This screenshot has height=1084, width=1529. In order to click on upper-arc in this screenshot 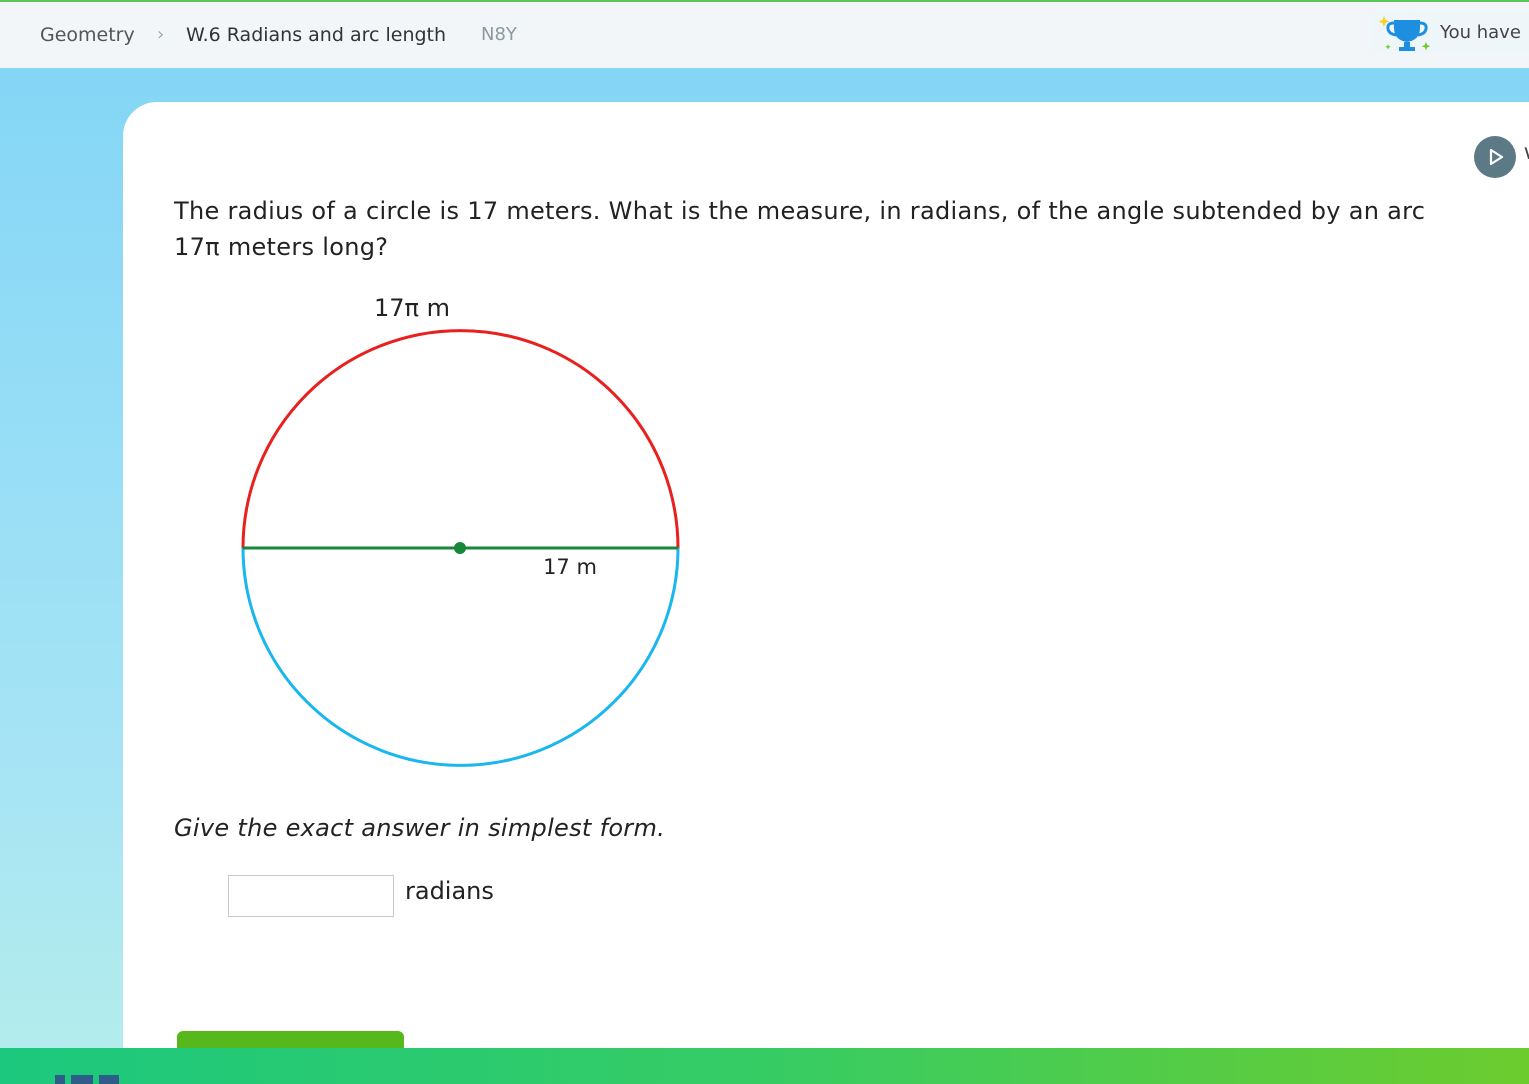, I will do `click(460, 439)`.